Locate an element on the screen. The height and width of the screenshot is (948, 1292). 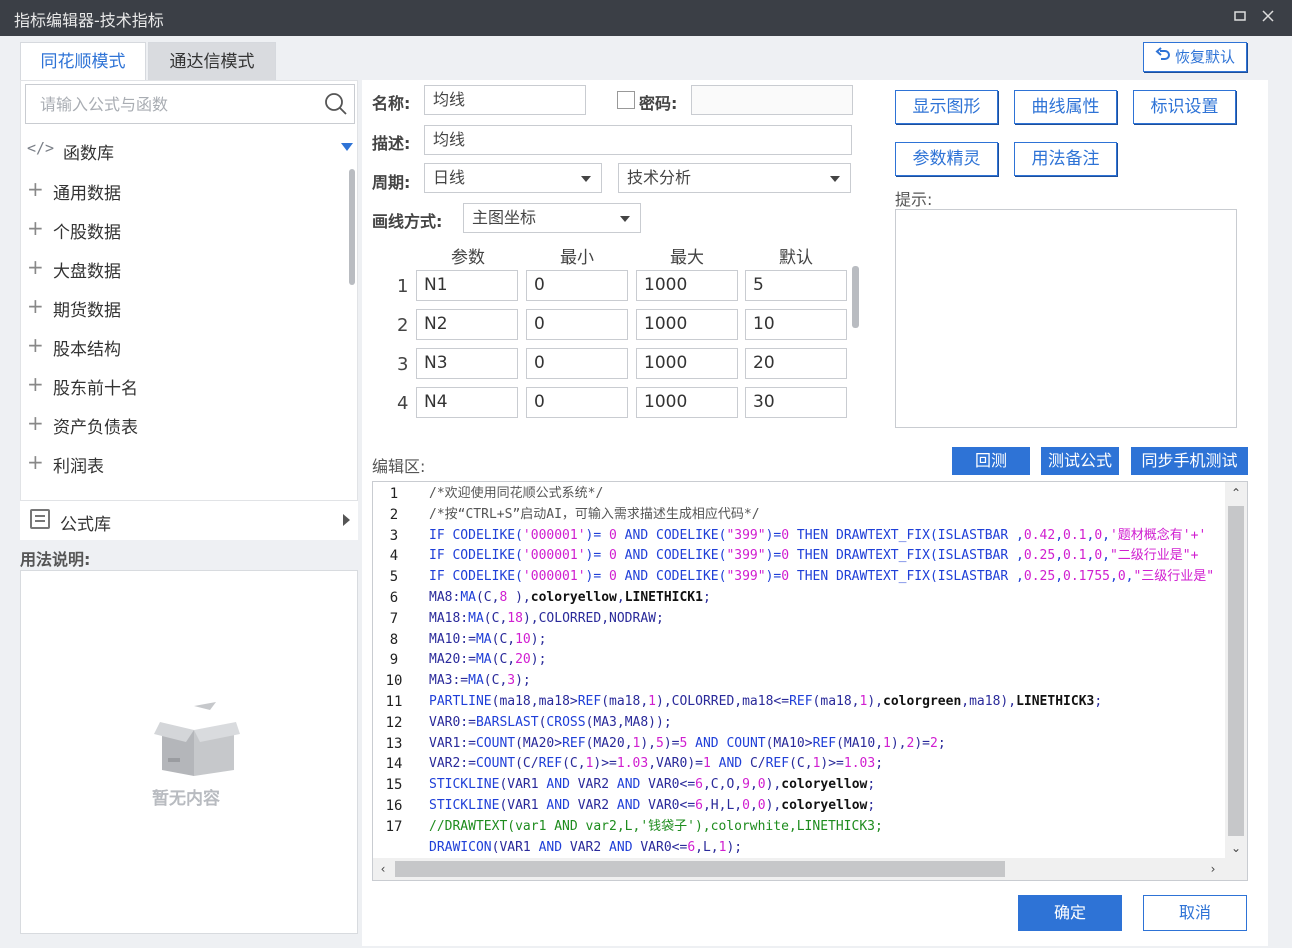
line-number: 10 is located at coordinates (394, 681).